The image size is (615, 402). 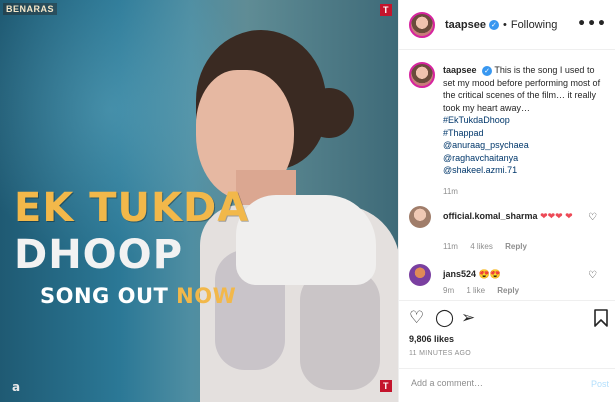 What do you see at coordinates (507, 335) in the screenshot?
I see `action-bar: ♡ ◯ ➢ 9,806 likes 11 MINUTES AGO` at bounding box center [507, 335].